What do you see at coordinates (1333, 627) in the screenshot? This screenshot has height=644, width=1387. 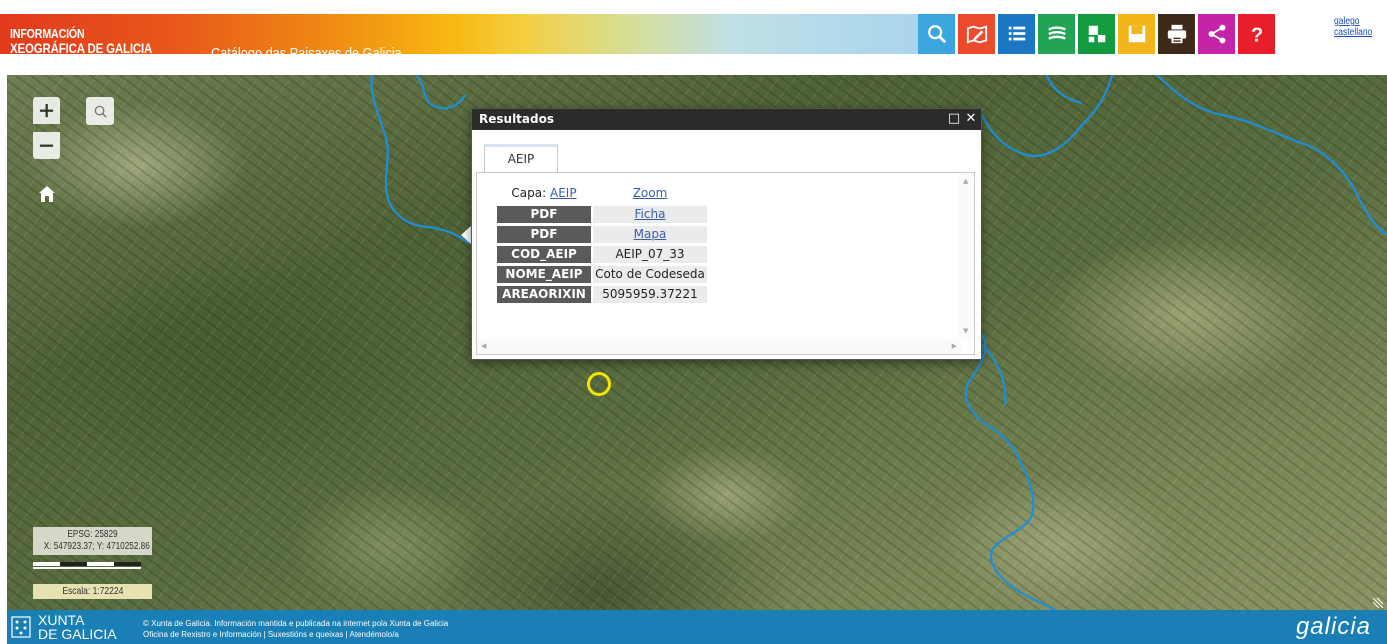 I see `galicia-brand: galicia` at bounding box center [1333, 627].